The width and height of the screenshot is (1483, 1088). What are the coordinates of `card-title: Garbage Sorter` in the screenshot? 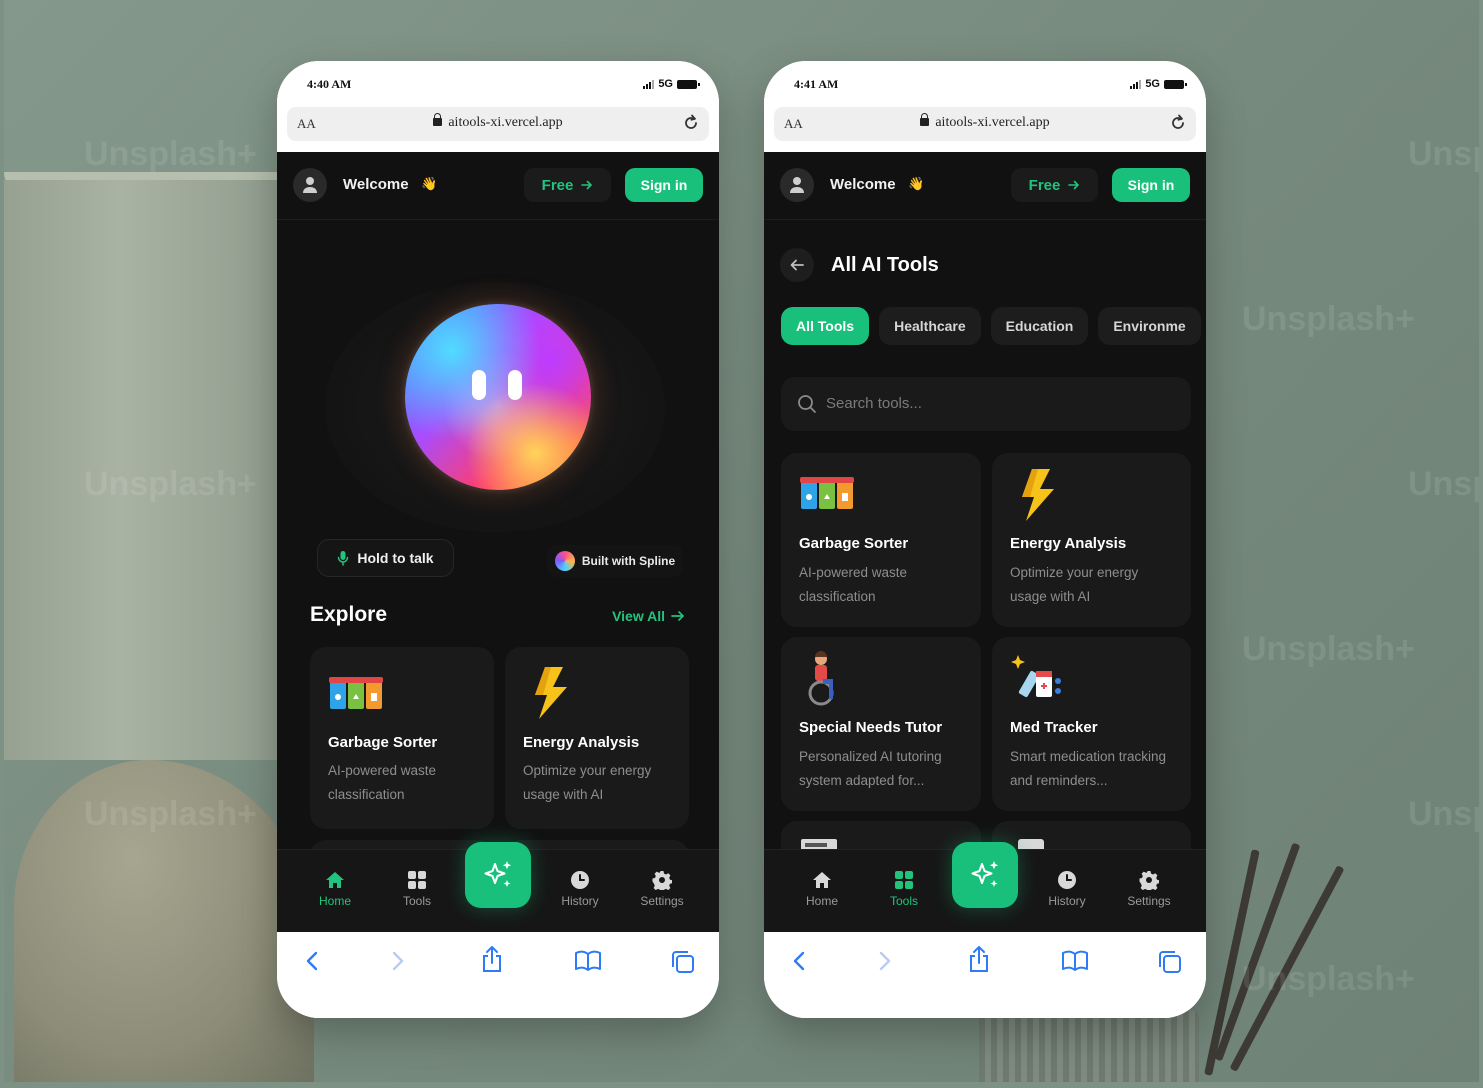 It's located at (383, 742).